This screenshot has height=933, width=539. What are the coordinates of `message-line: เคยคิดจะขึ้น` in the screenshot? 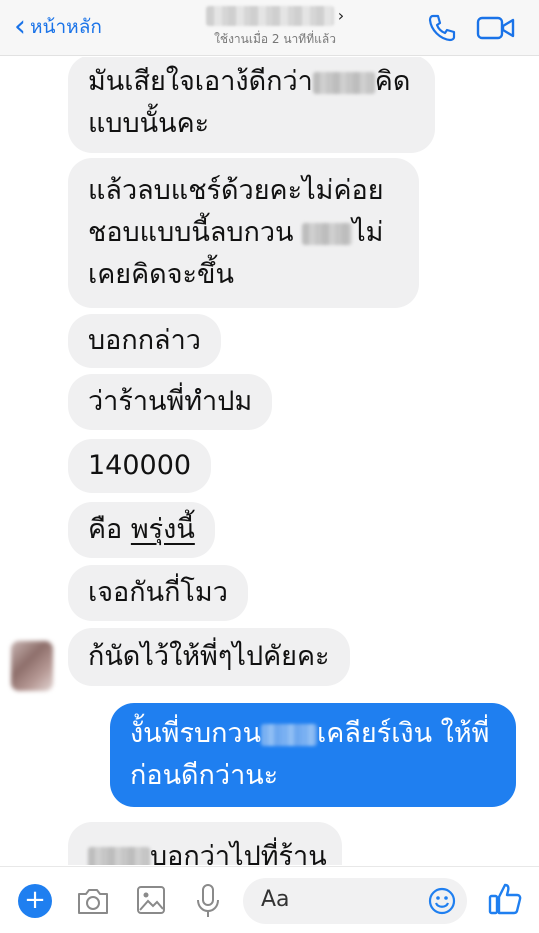 It's located at (243, 275).